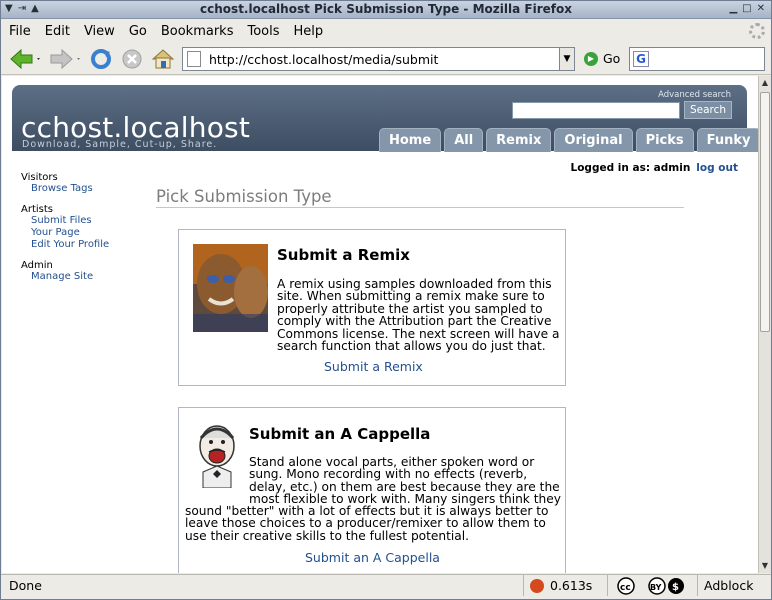 This screenshot has width=772, height=600. I want to click on site-tabs: Home All Remix Original Picks Funky, so click(568, 140).